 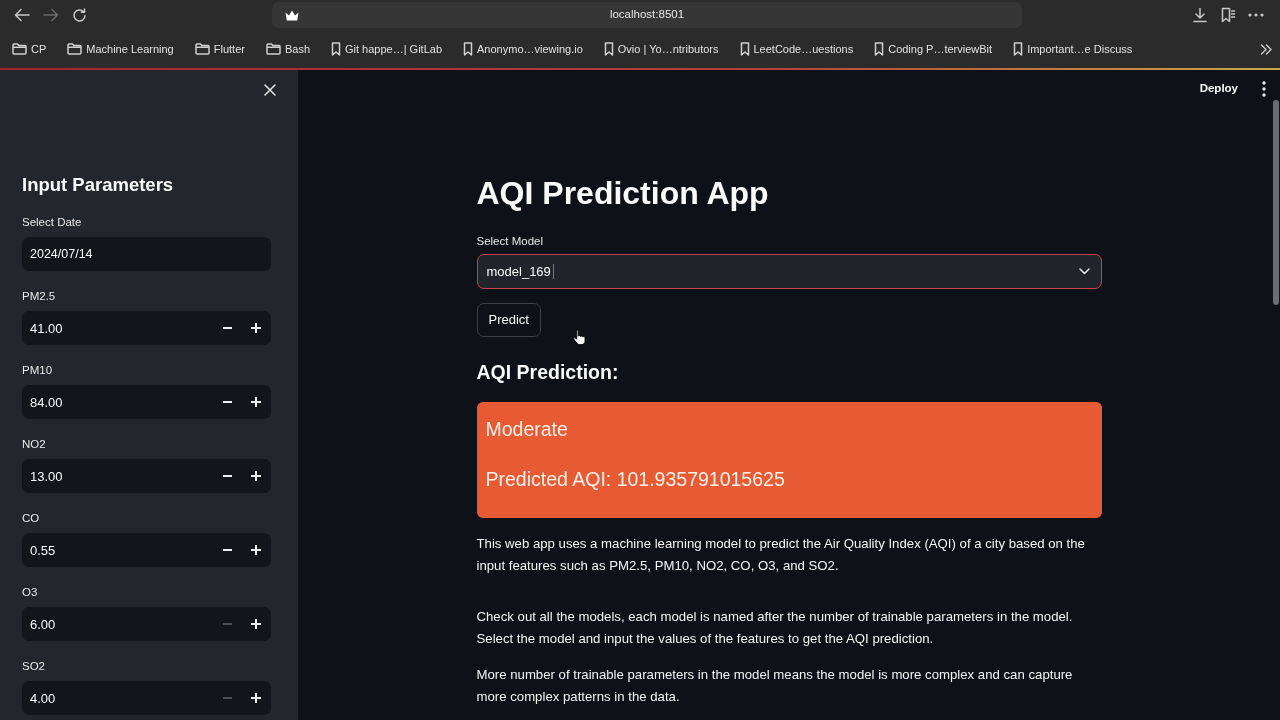 I want to click on bookmark-link: Coding P…terviewBit, so click(x=933, y=49).